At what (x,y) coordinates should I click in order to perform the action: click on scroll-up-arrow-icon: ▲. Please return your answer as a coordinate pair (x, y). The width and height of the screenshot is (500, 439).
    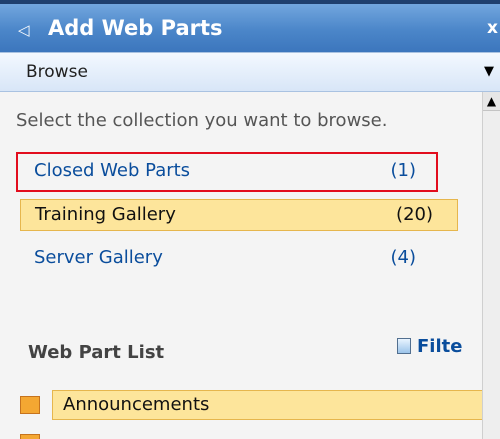
    Looking at the image, I should click on (491, 101).